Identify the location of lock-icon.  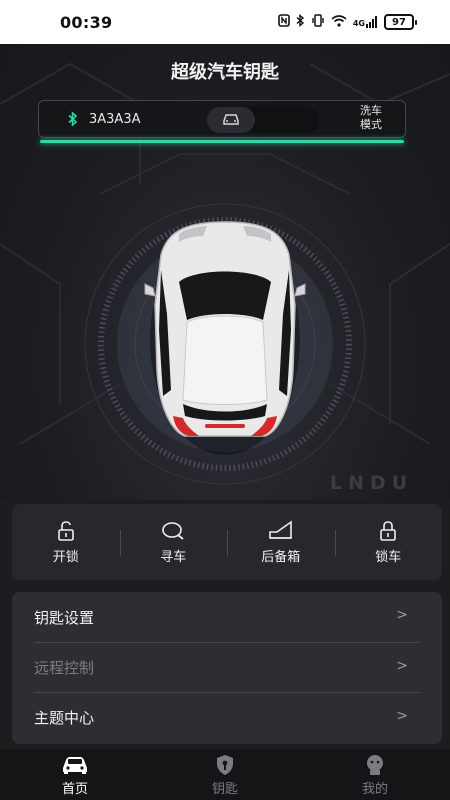
(388, 531).